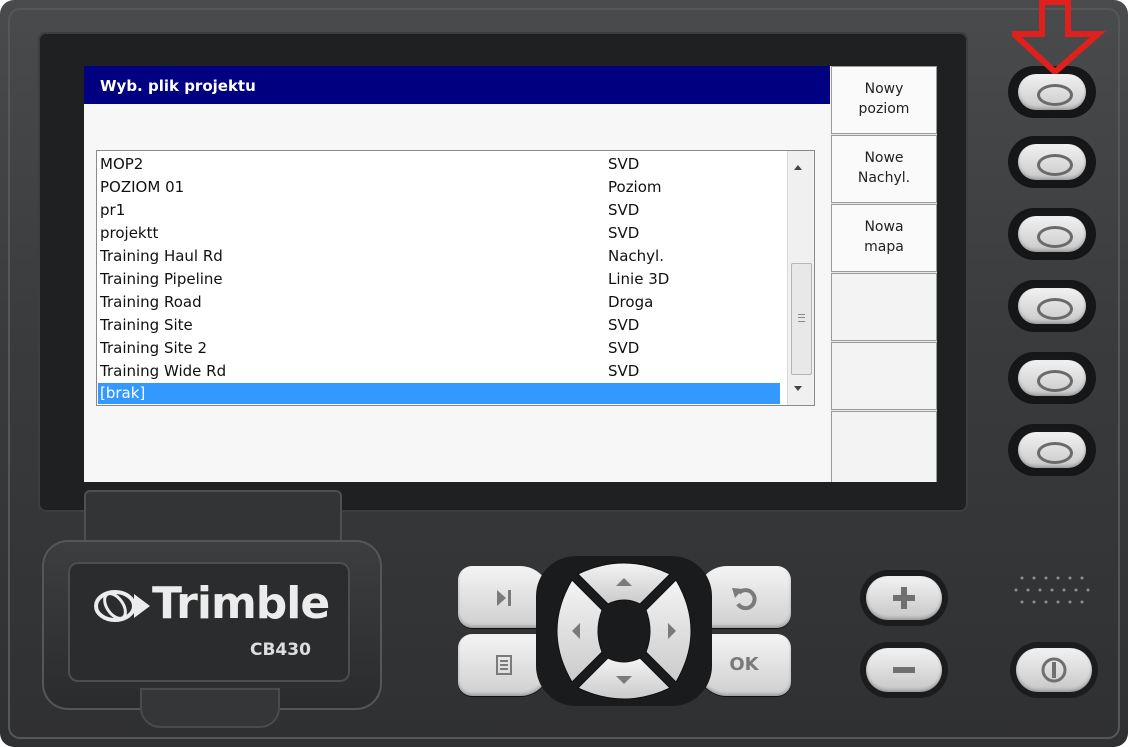 This screenshot has width=1128, height=747. Describe the element at coordinates (504, 665) in the screenshot. I see `menu-list-icon` at that location.